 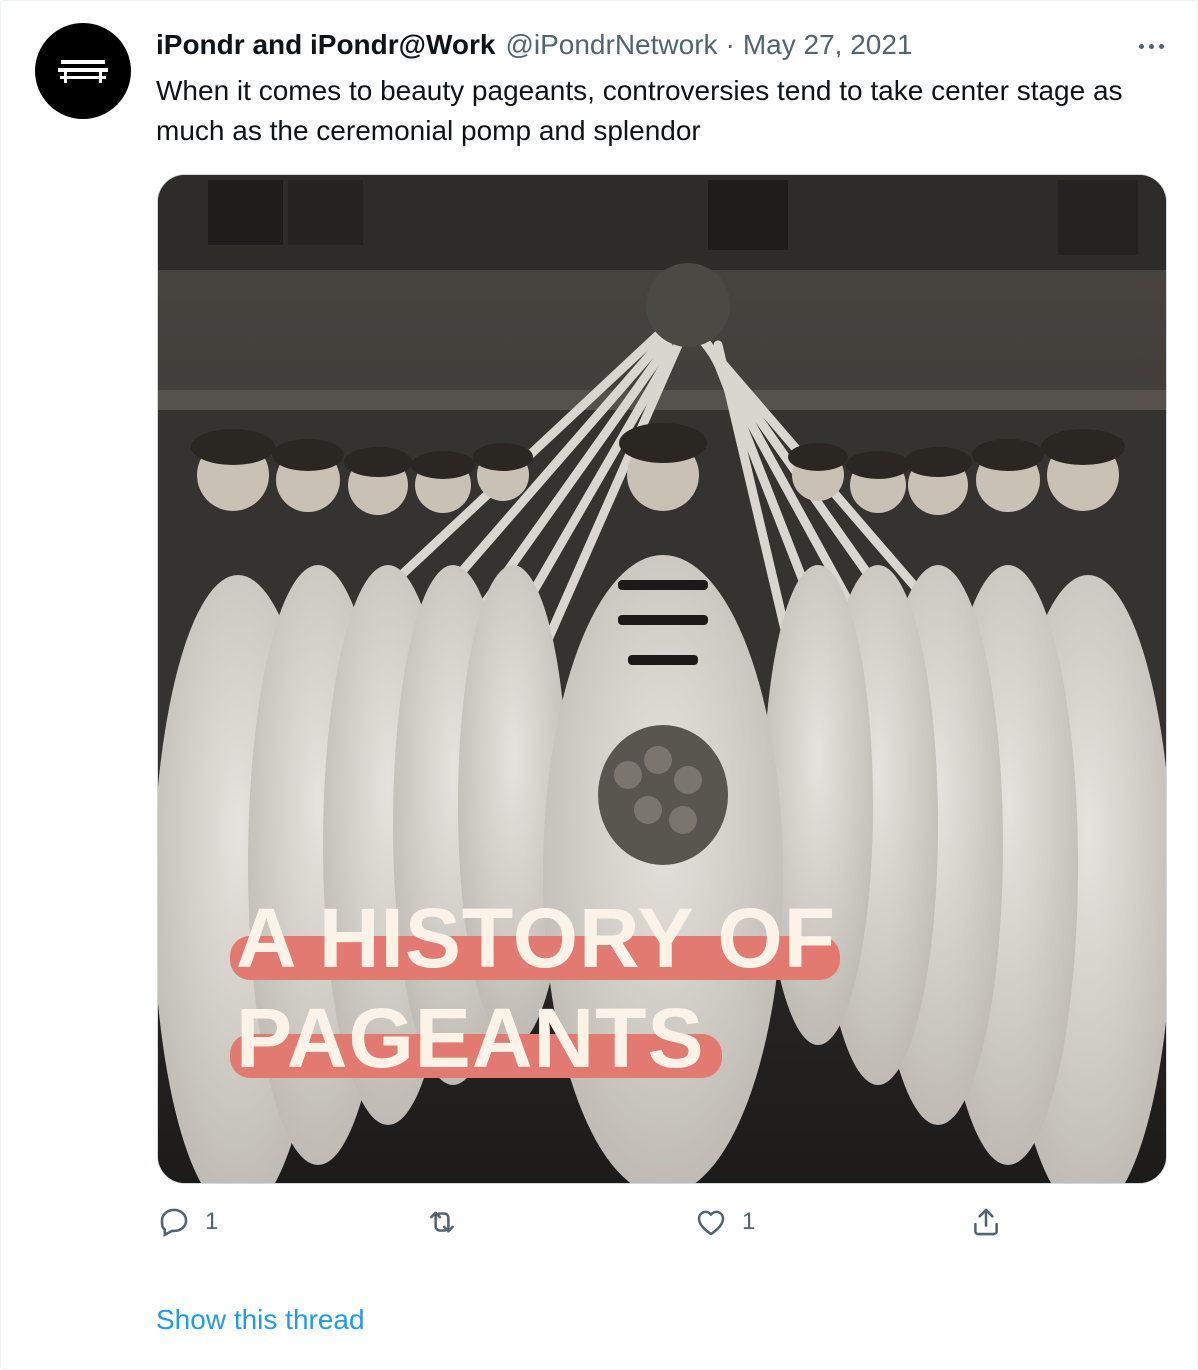 I want to click on reply-count: 1, so click(x=212, y=1221).